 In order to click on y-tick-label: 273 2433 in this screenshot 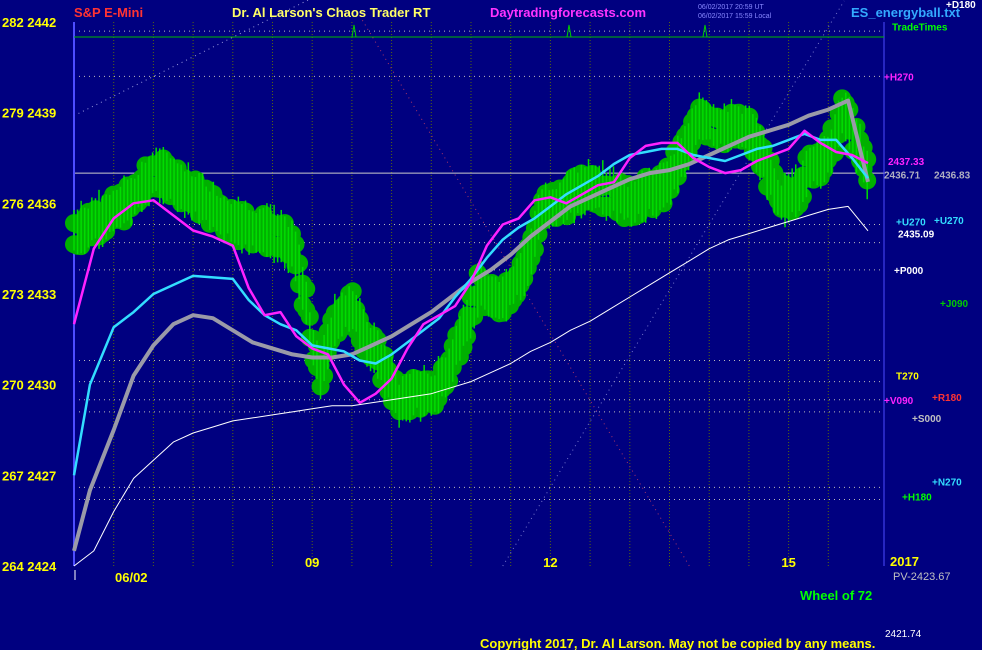, I will do `click(29, 294)`.